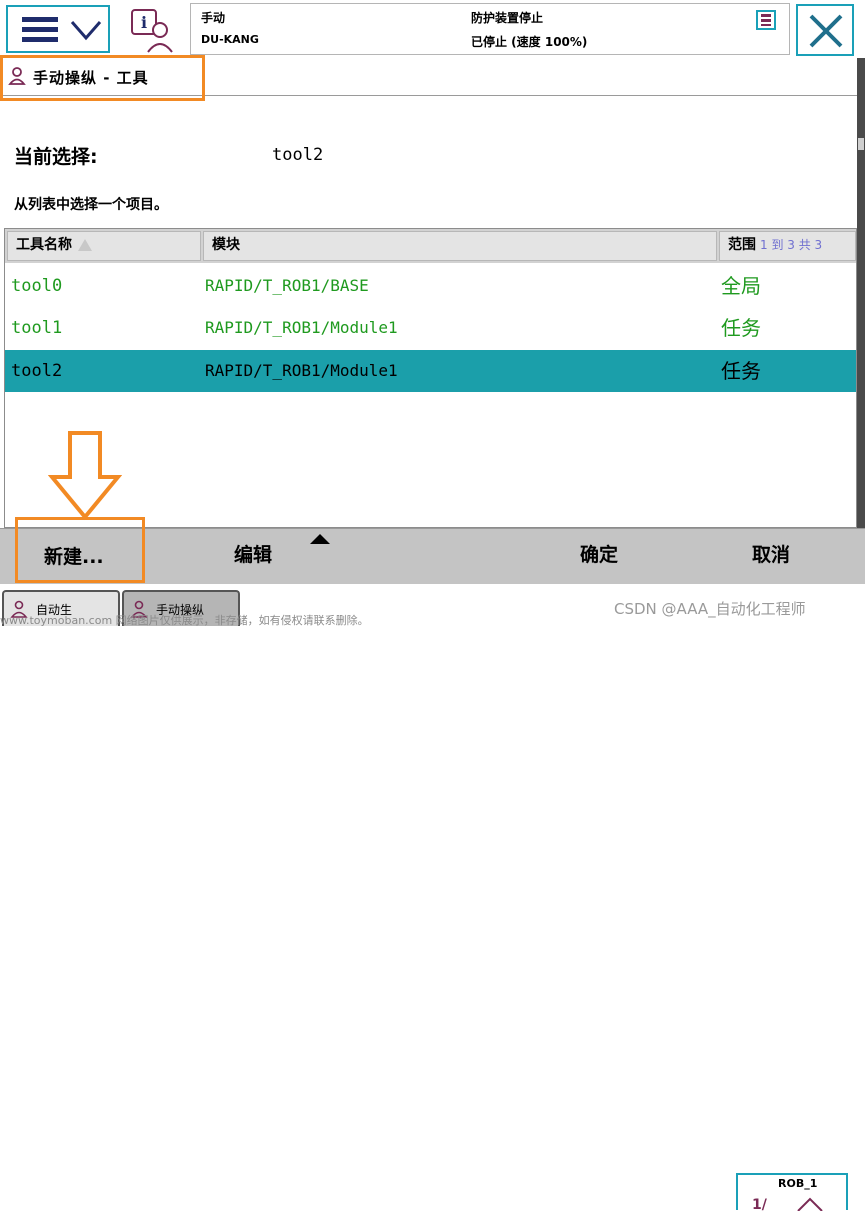  What do you see at coordinates (230, 39) in the screenshot?
I see `controller-name: DU-KANG` at bounding box center [230, 39].